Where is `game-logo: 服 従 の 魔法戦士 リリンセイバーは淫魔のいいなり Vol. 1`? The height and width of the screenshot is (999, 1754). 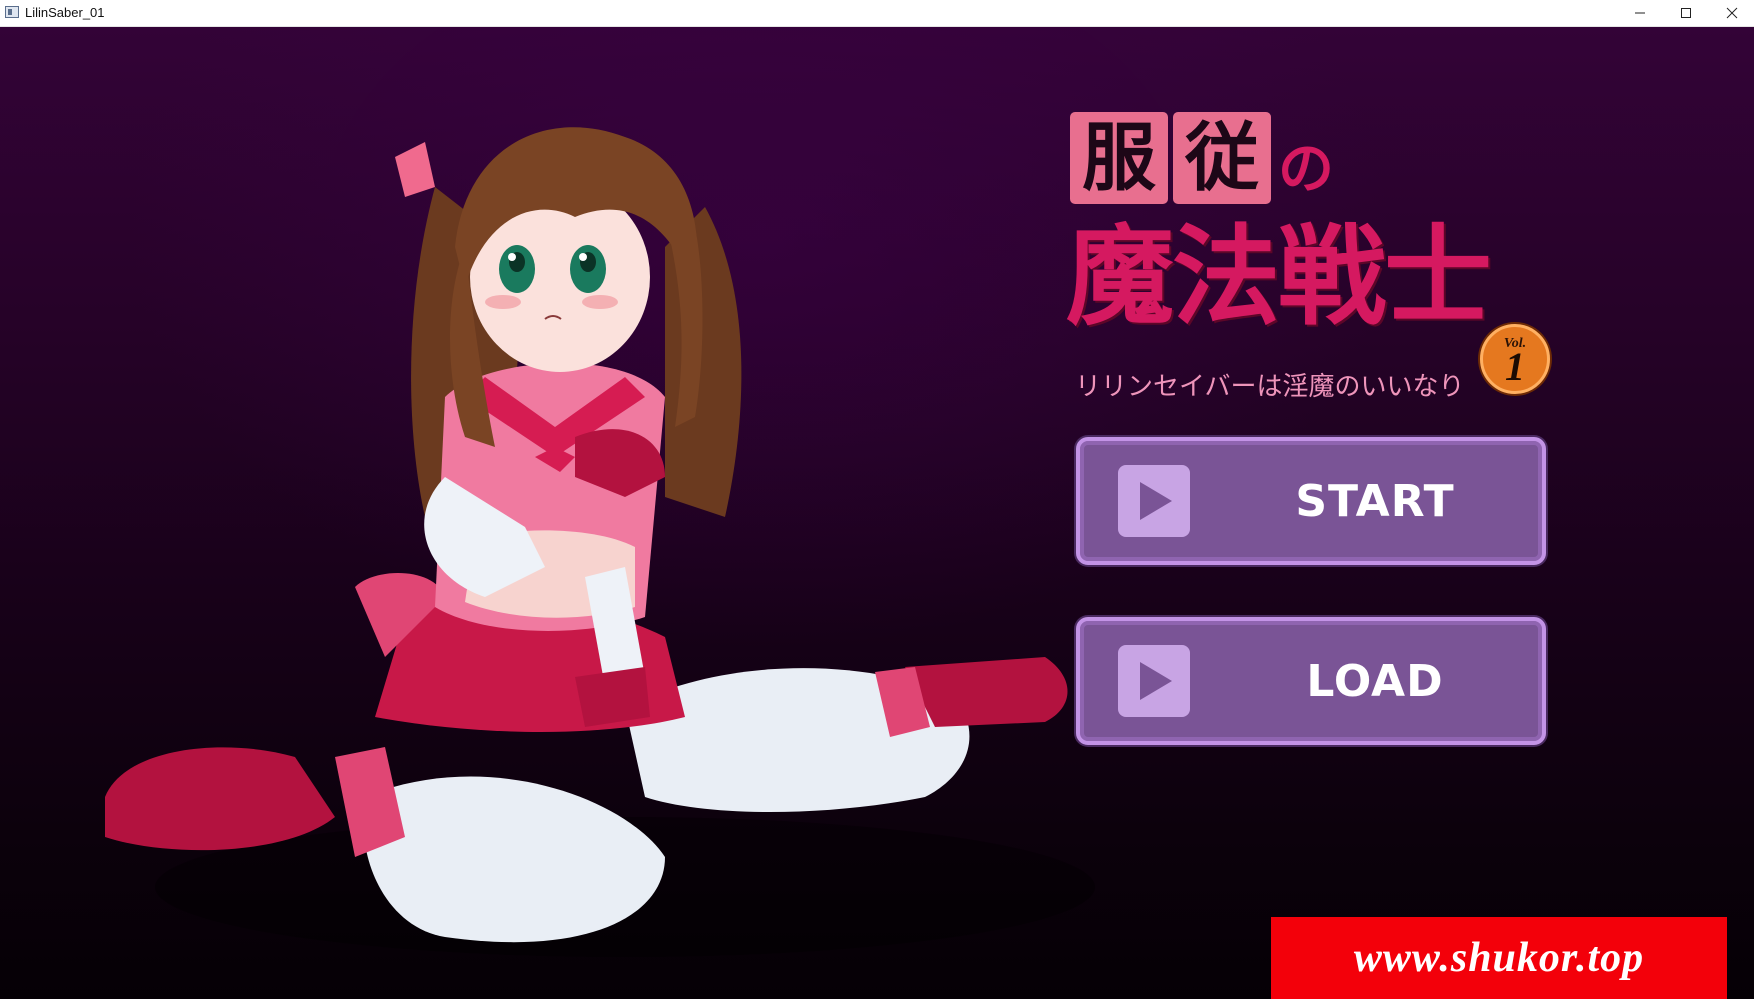
game-logo: 服 従 の 魔法戦士 リリンセイバーは淫魔のいいなり Vol. 1 is located at coordinates (1368, 262).